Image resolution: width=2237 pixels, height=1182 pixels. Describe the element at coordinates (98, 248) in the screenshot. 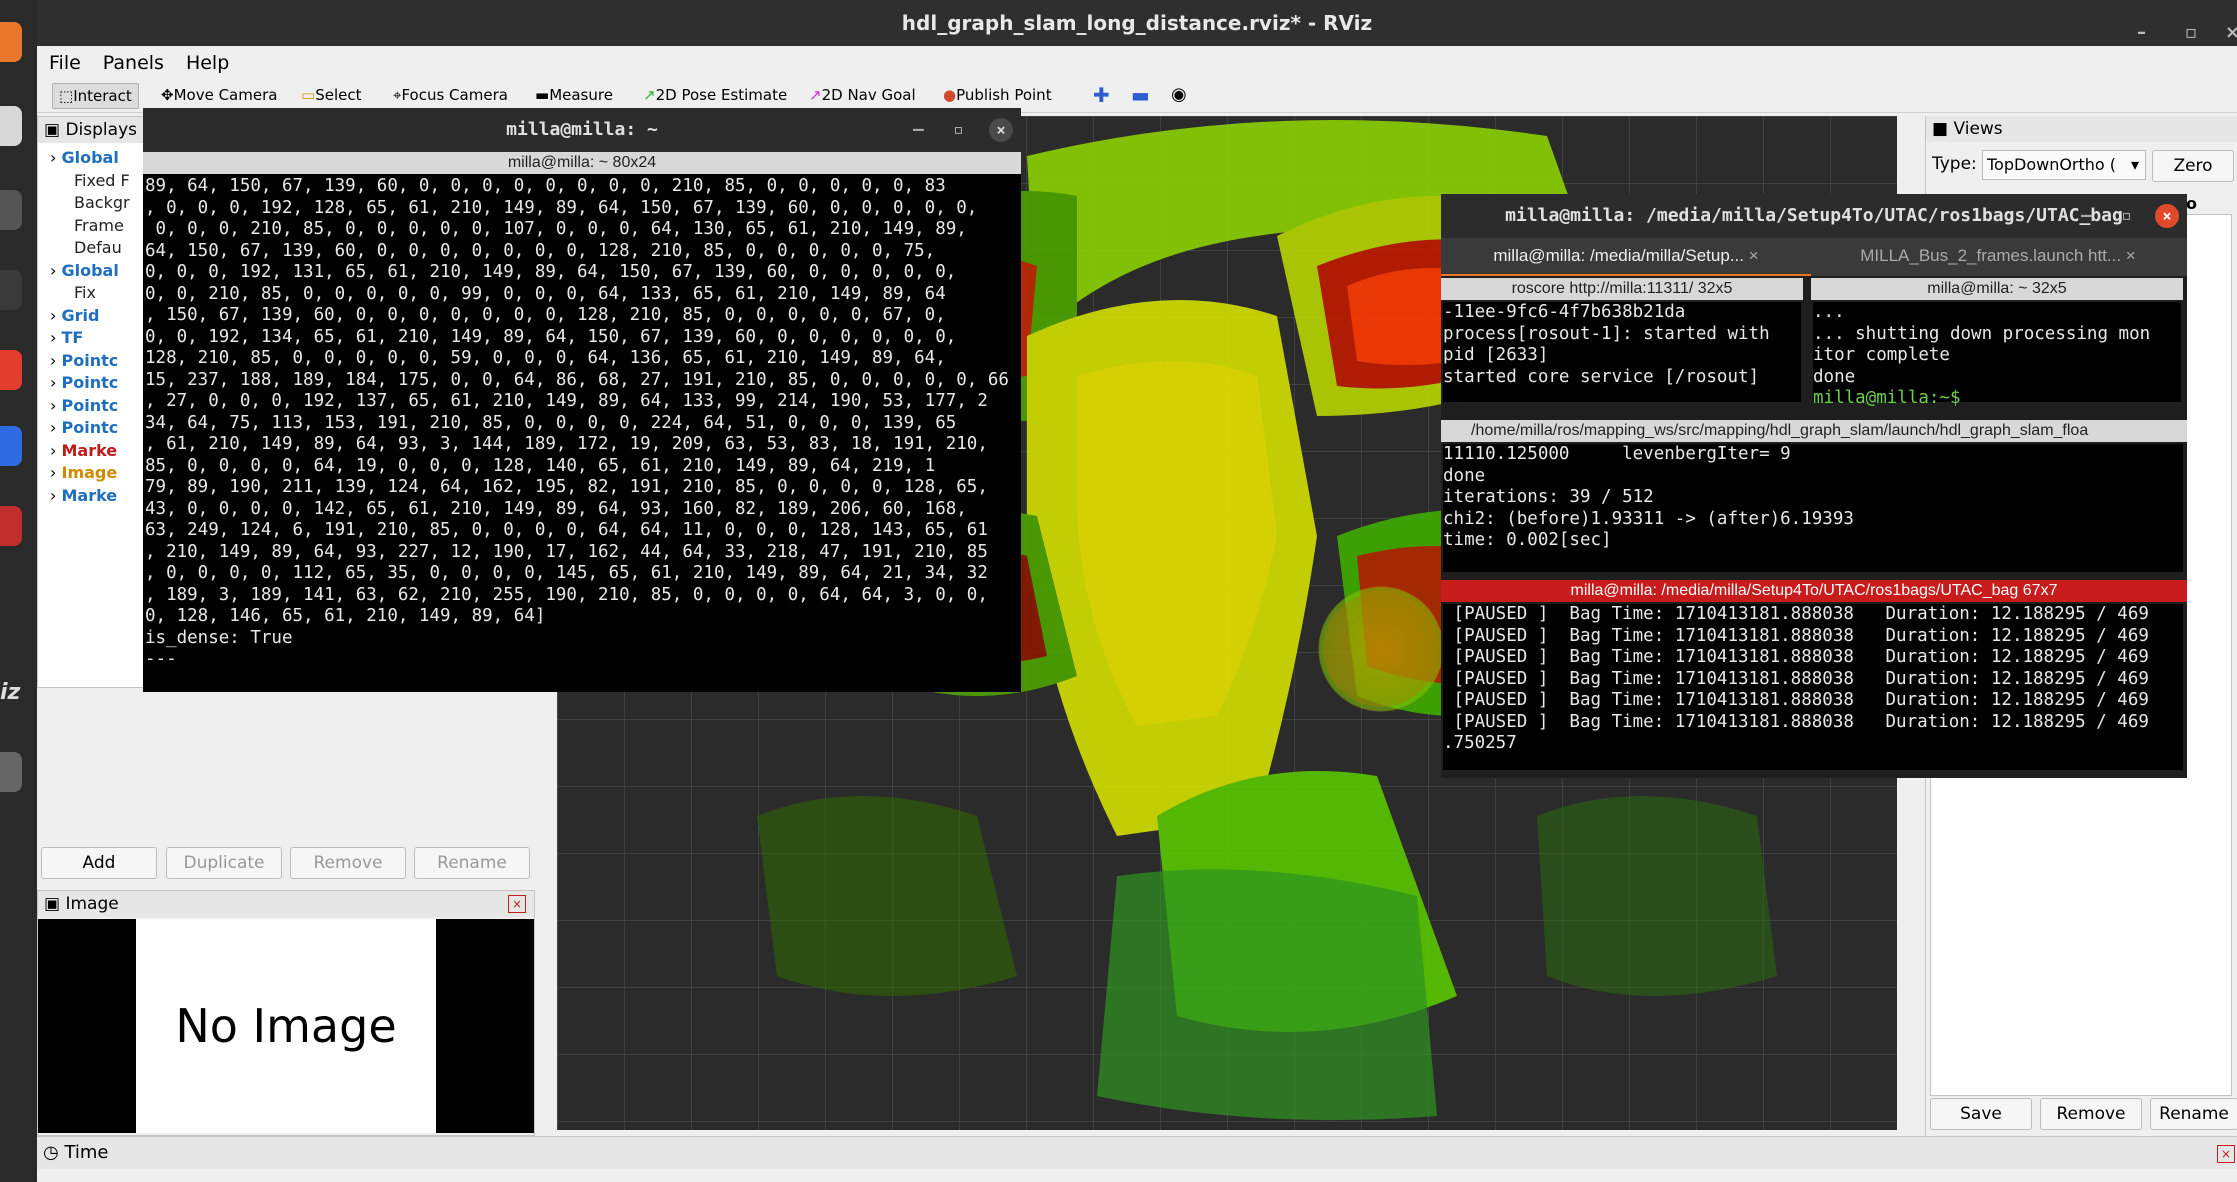

I see `display-item: Defau` at that location.